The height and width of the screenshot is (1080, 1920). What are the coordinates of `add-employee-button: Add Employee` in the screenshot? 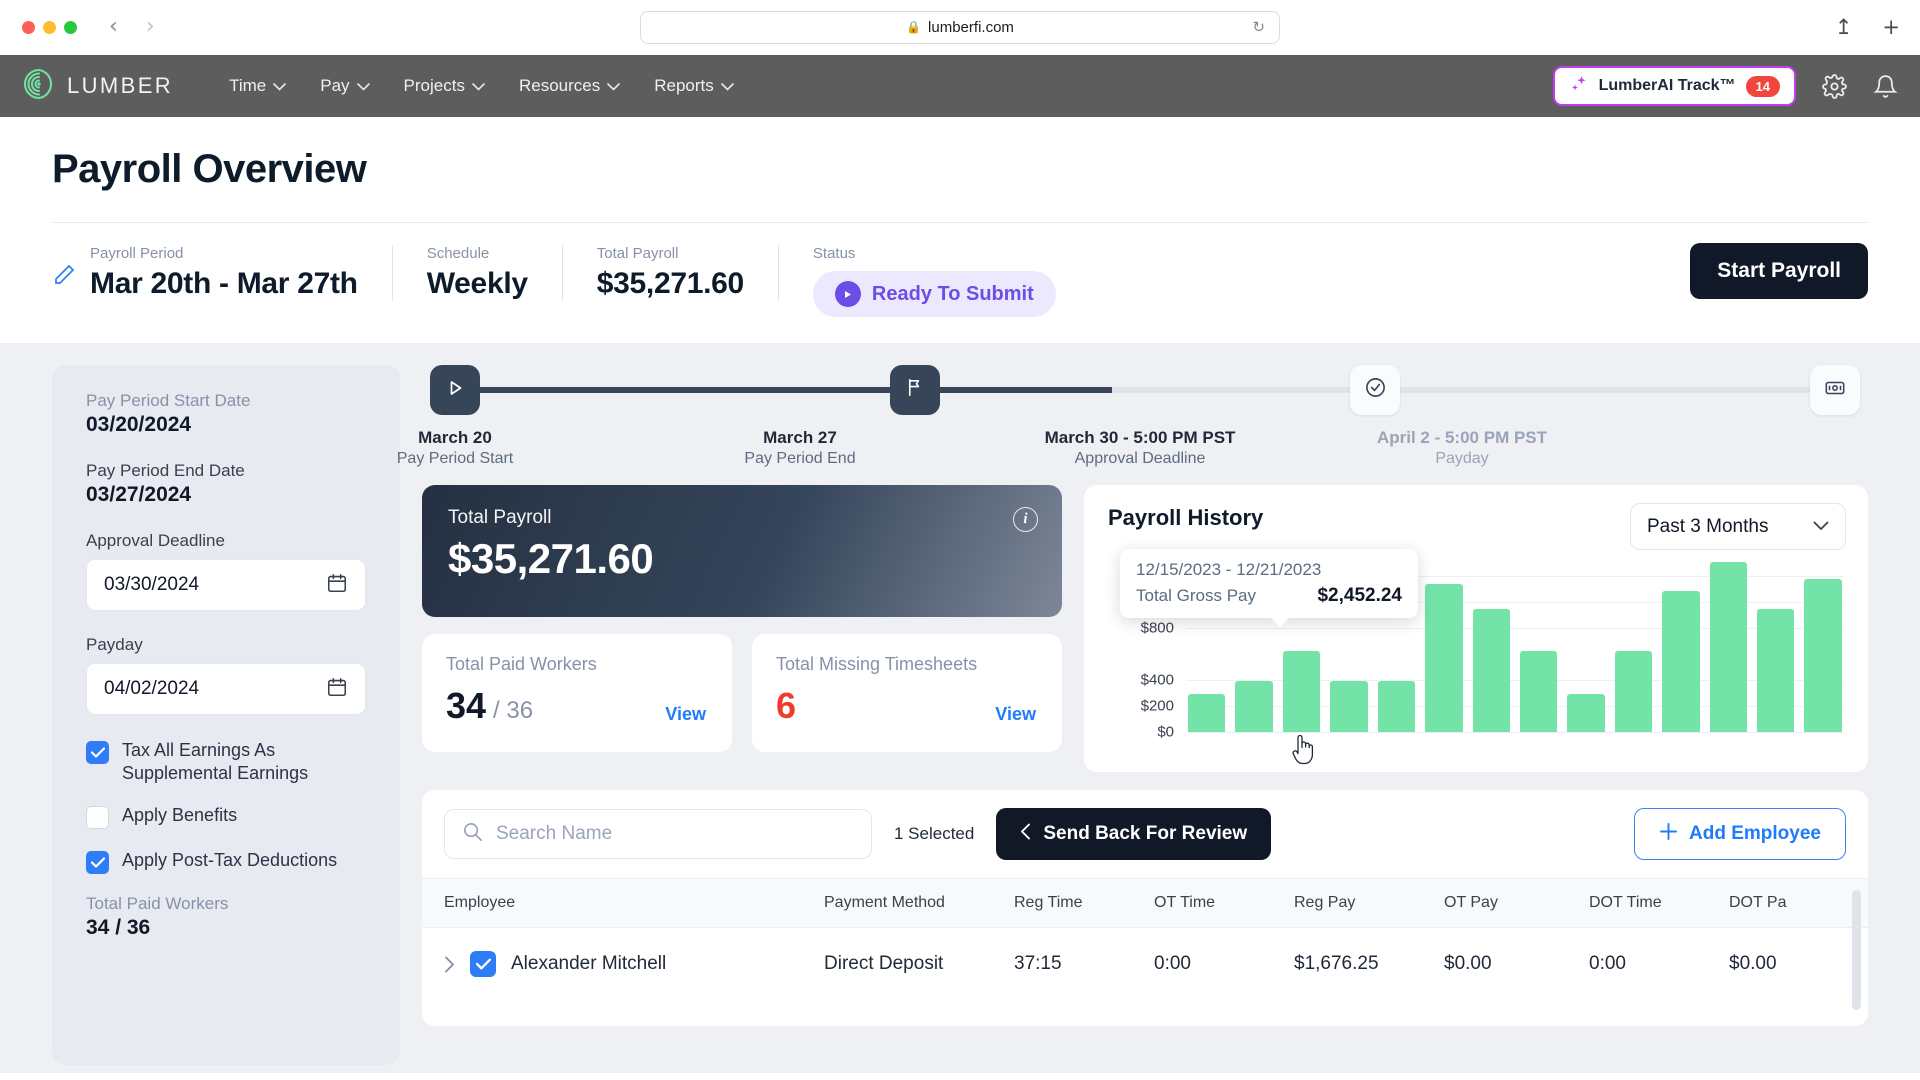 It's located at (1740, 834).